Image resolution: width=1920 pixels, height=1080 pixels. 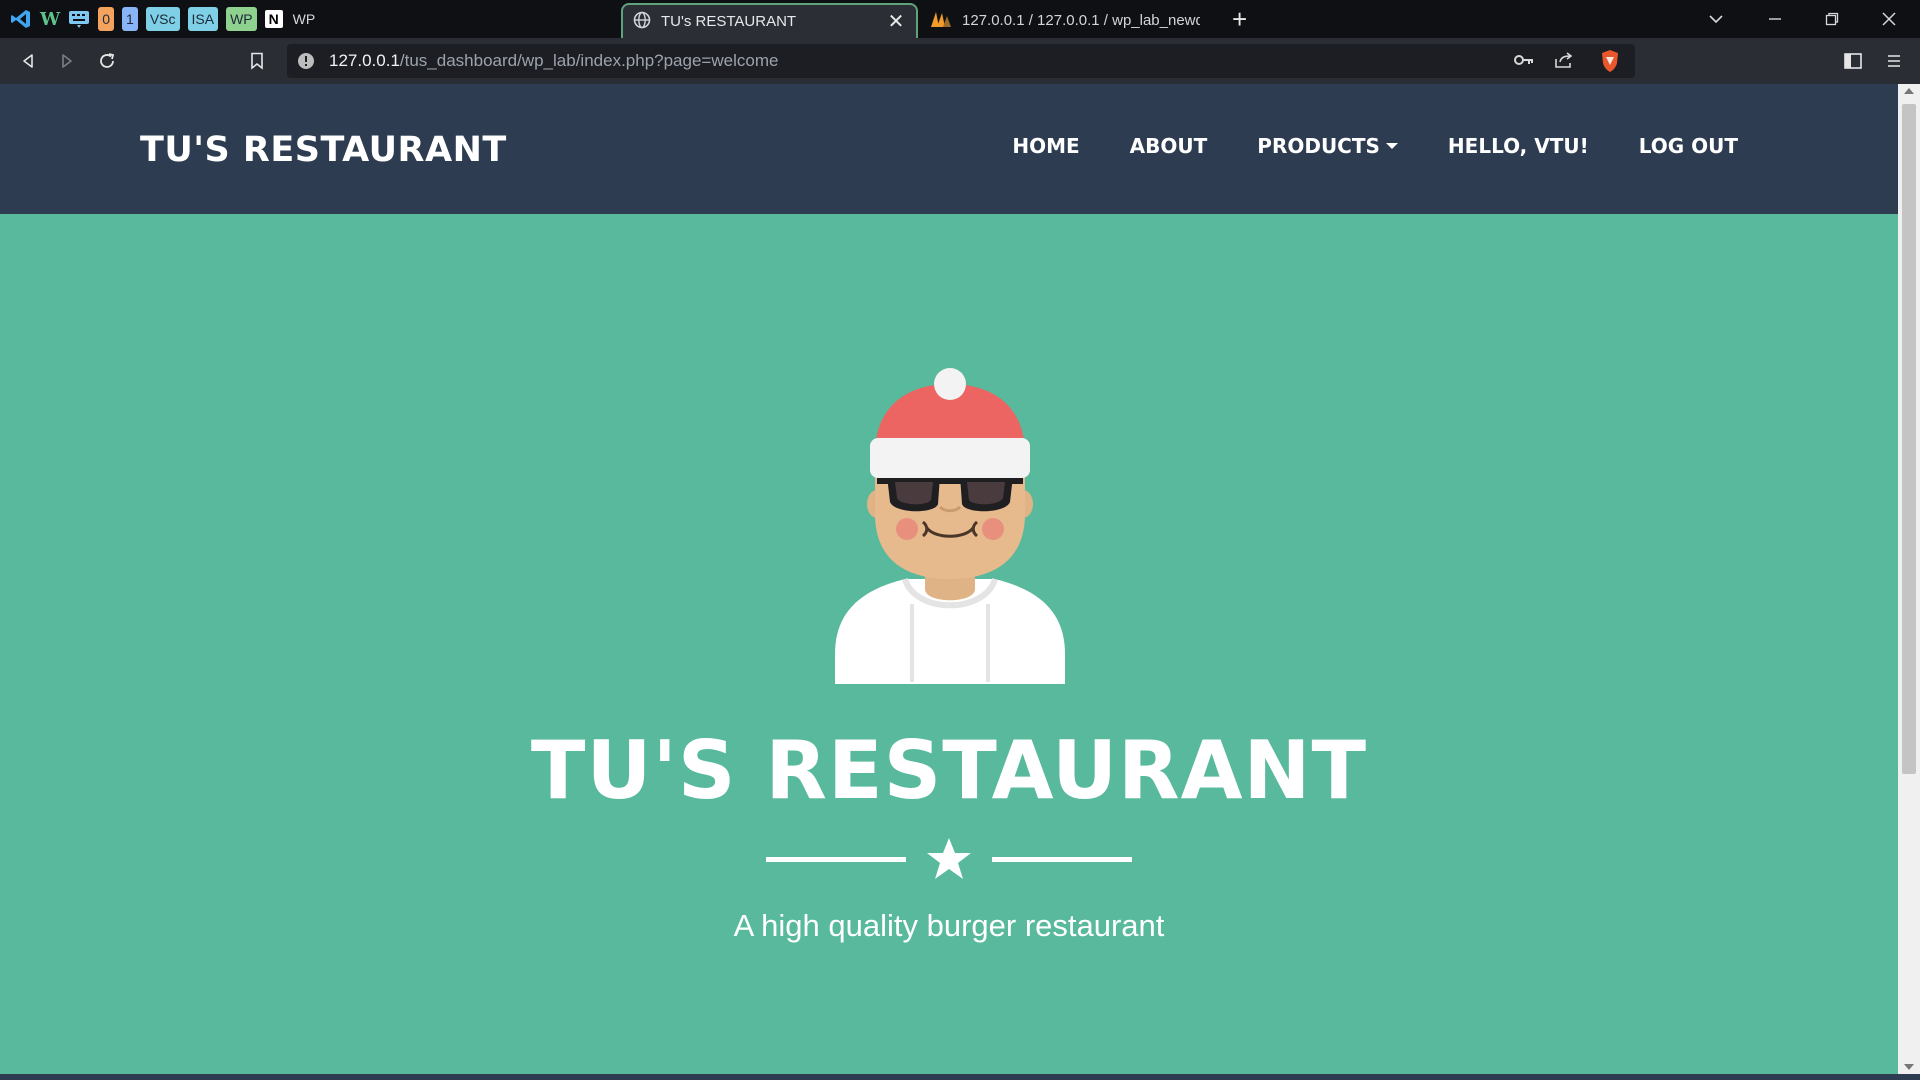 I want to click on pinned-tab-wp: WP, so click(x=241, y=19).